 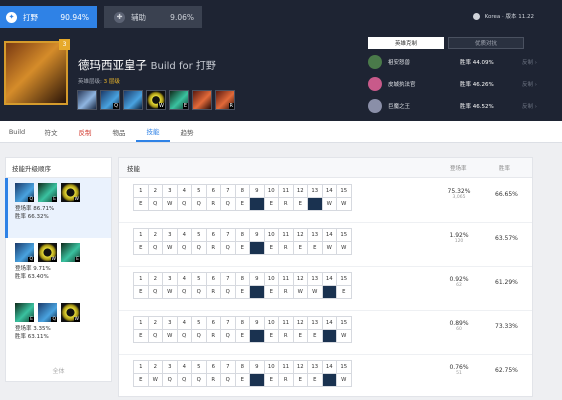 I want to click on nav-tab-0: Build, so click(x=17, y=131).